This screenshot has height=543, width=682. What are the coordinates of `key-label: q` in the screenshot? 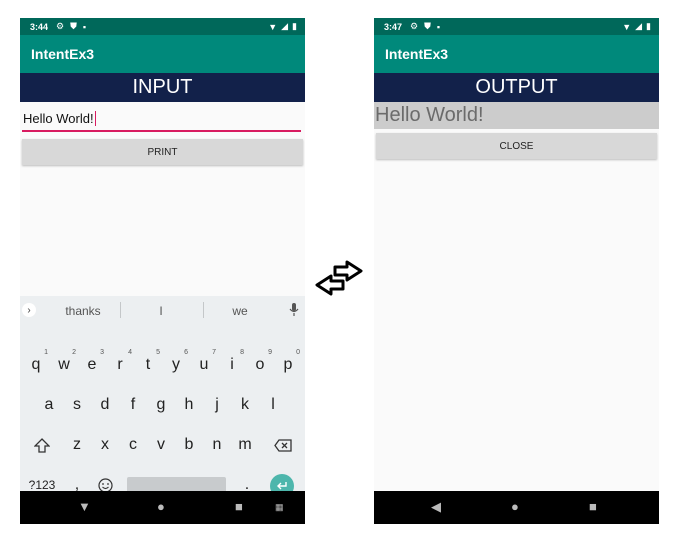 It's located at (36, 364).